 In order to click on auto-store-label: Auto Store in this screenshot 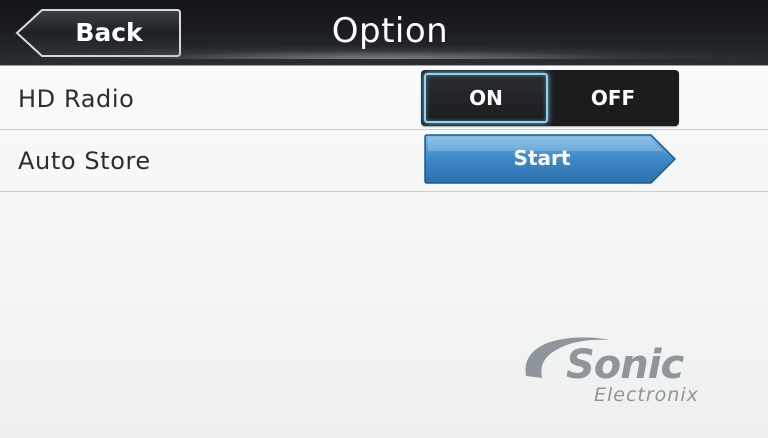, I will do `click(84, 161)`.